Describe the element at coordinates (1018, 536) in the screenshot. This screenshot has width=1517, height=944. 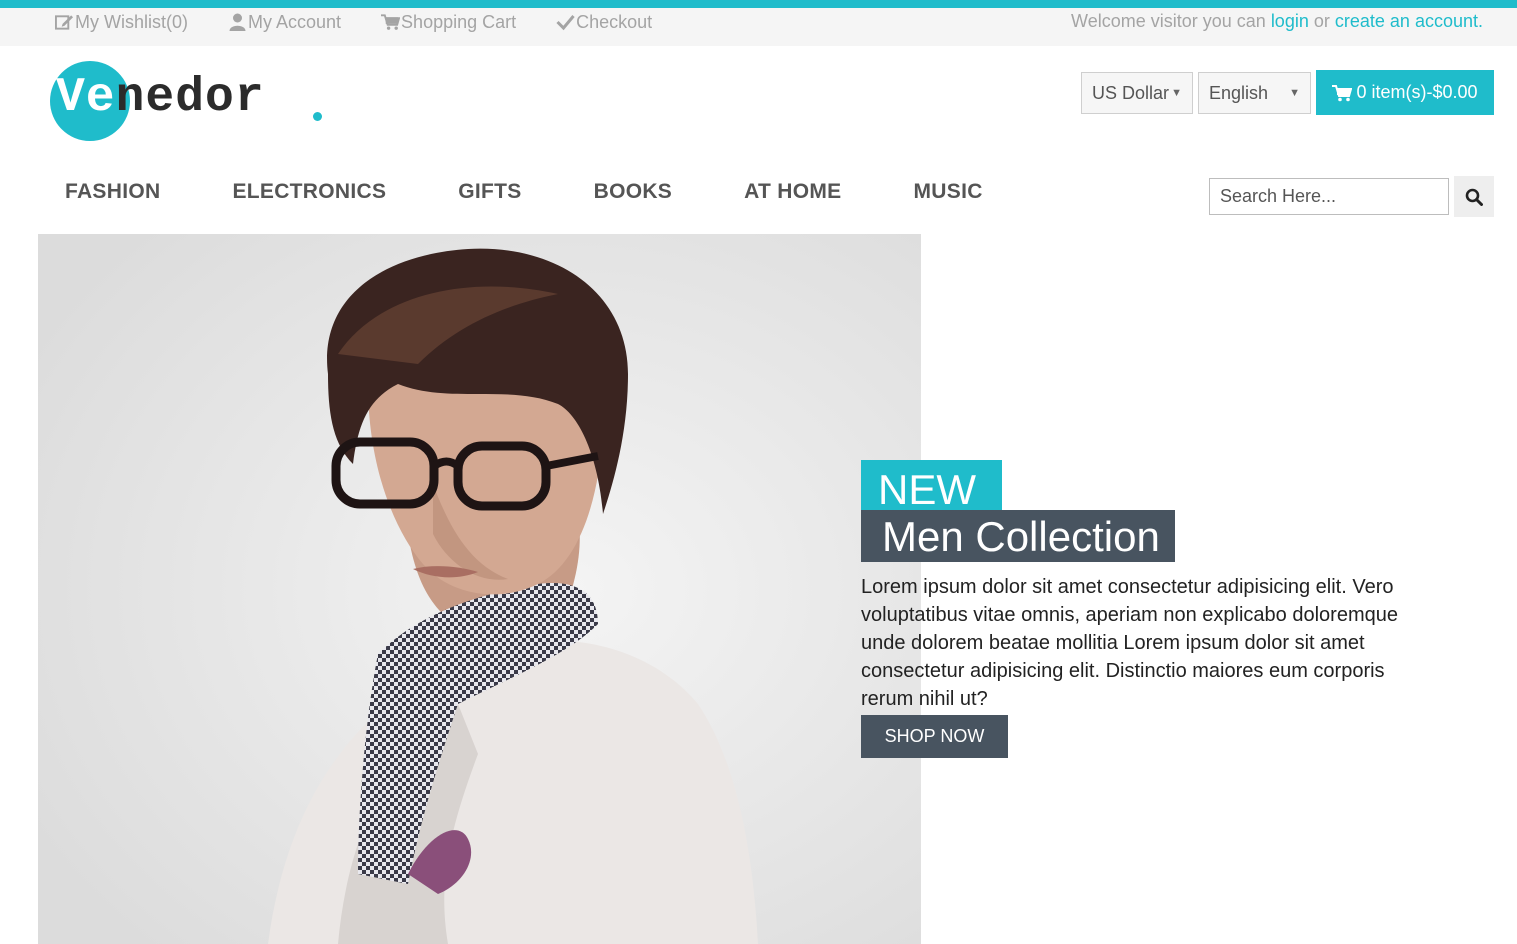
I see `hero-title: Men Collection` at that location.